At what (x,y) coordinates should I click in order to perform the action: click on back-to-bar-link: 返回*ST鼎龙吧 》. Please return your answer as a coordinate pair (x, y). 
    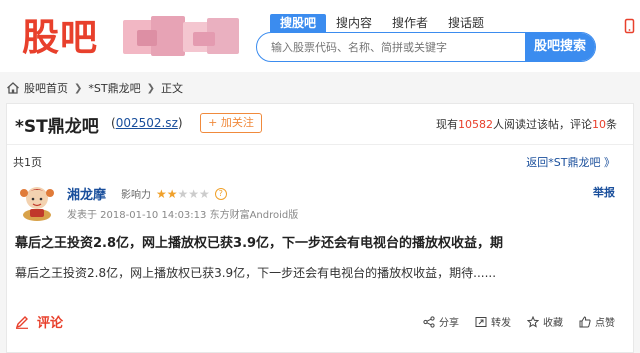
    Looking at the image, I should click on (570, 162).